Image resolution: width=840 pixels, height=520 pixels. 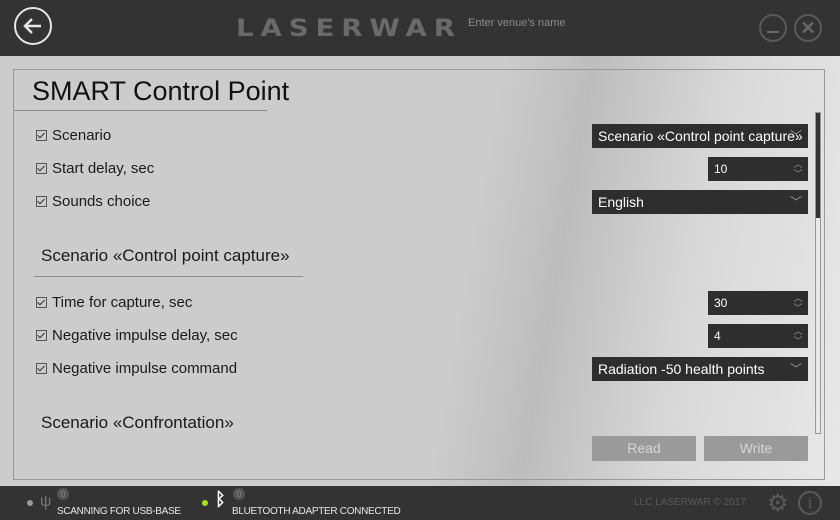 I want to click on time-capture-checkbox, so click(x=41, y=302).